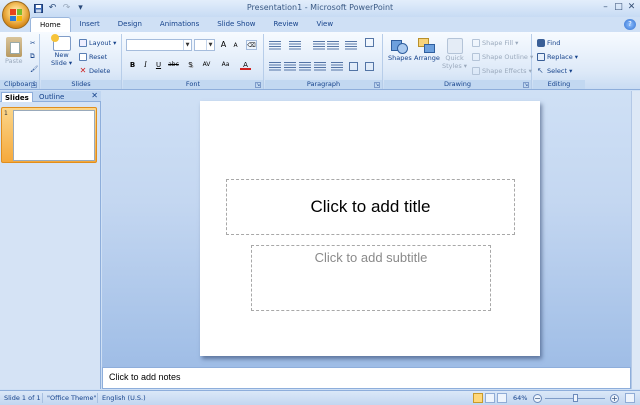 This screenshot has height=405, width=640. What do you see at coordinates (305, 66) in the screenshot?
I see `align-right-icon` at bounding box center [305, 66].